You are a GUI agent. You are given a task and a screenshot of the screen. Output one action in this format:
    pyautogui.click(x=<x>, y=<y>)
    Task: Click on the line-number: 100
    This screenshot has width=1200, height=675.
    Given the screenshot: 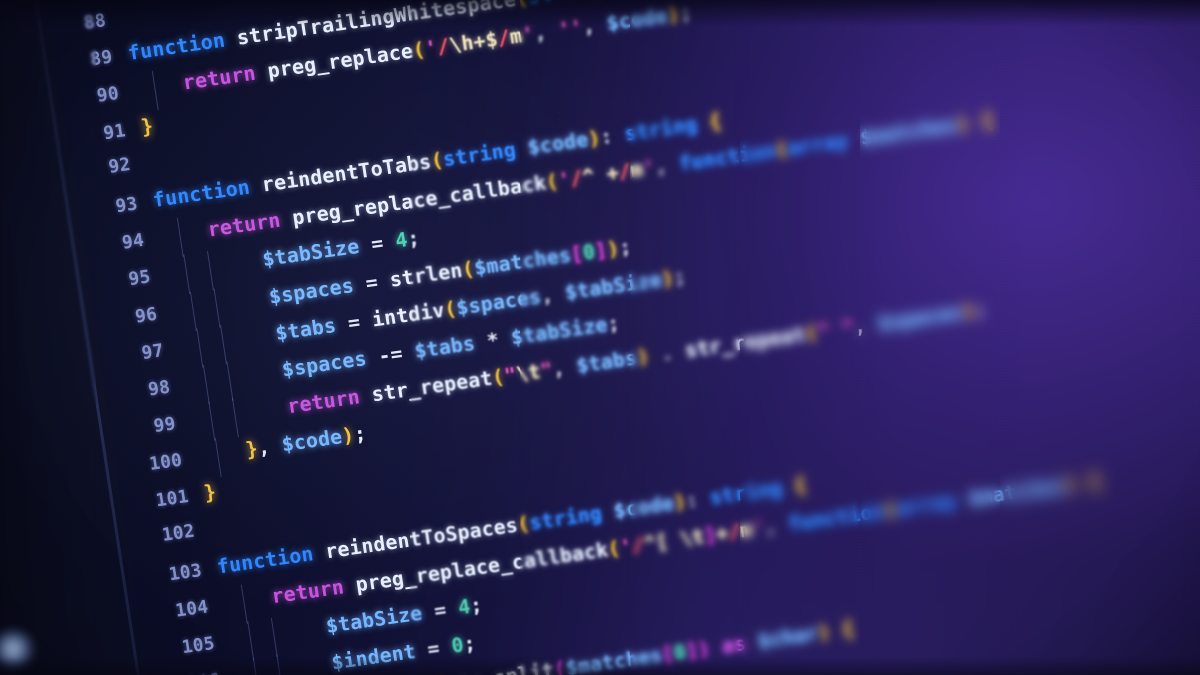 What is the action you would take?
    pyautogui.click(x=166, y=462)
    